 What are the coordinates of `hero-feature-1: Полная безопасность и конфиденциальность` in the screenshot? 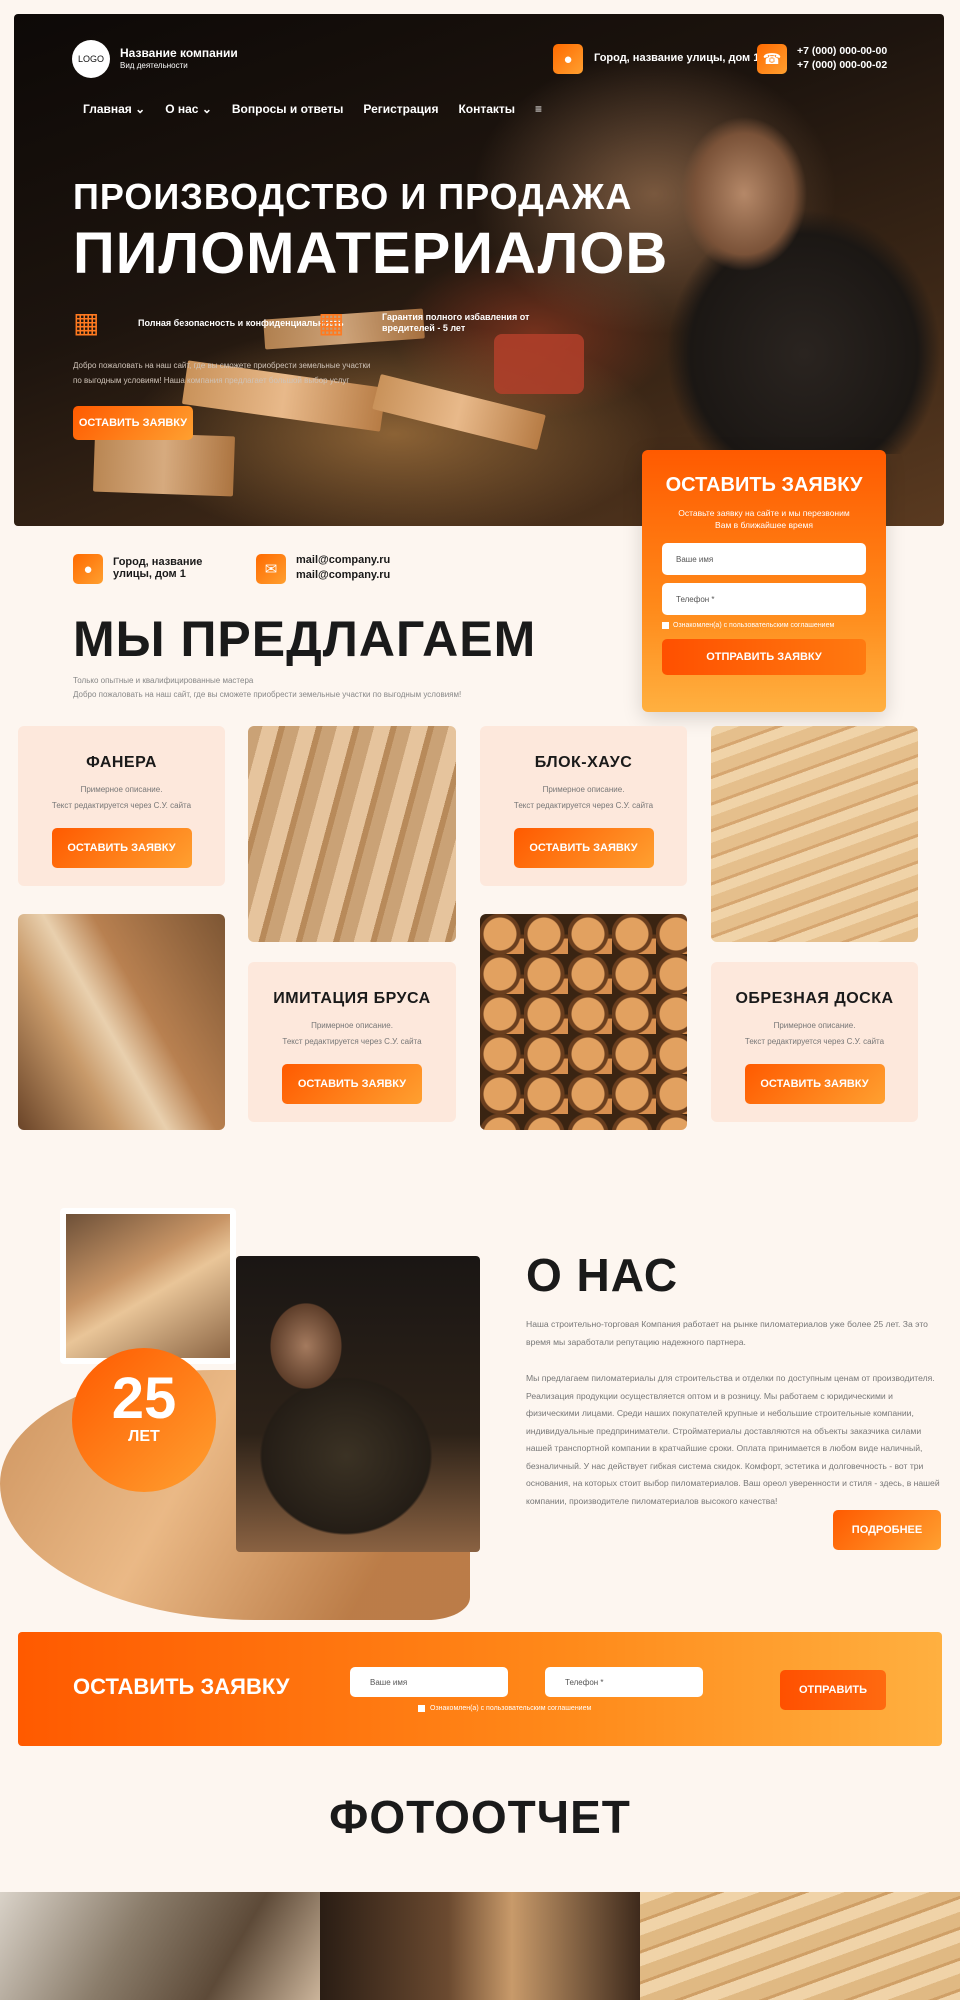 It's located at (241, 323).